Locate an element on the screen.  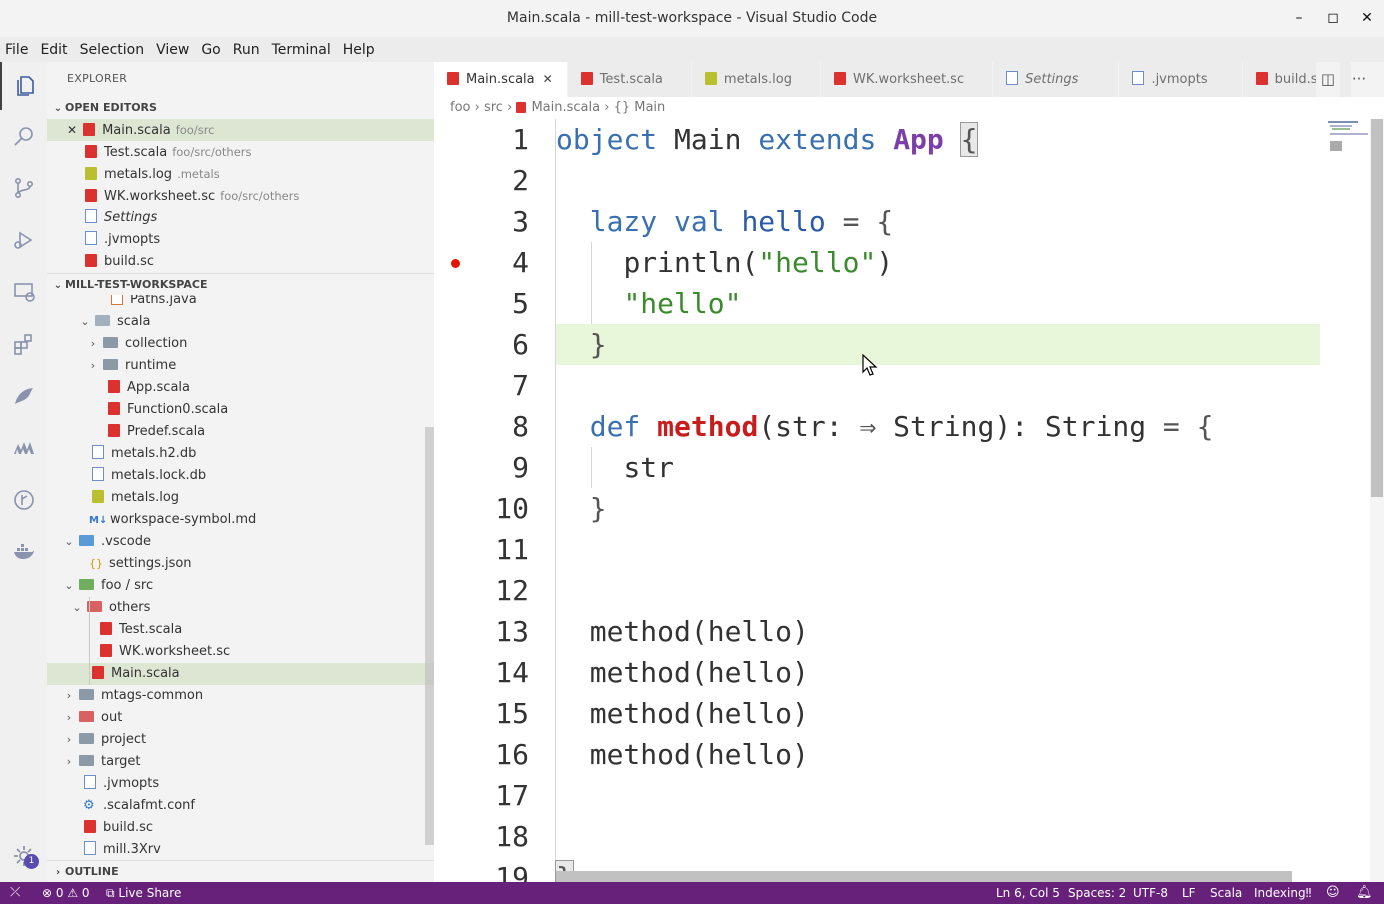
minimap is located at coordinates (1345, 500).